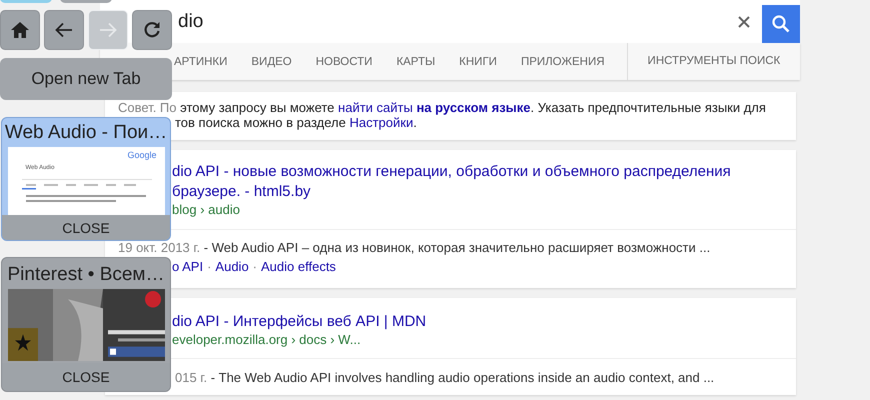  Describe the element at coordinates (344, 62) in the screenshot. I see `search-tab: НОВОСТИ` at that location.